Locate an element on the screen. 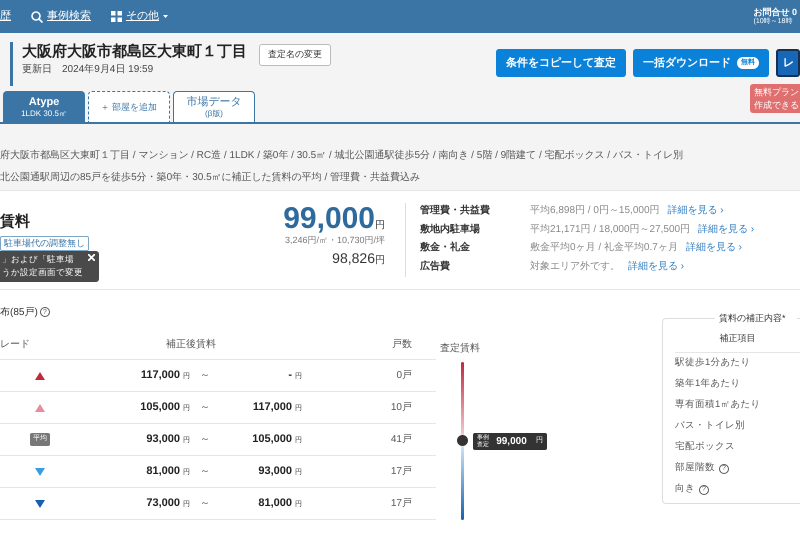  nav-link: 事例検索 is located at coordinates (61, 16).